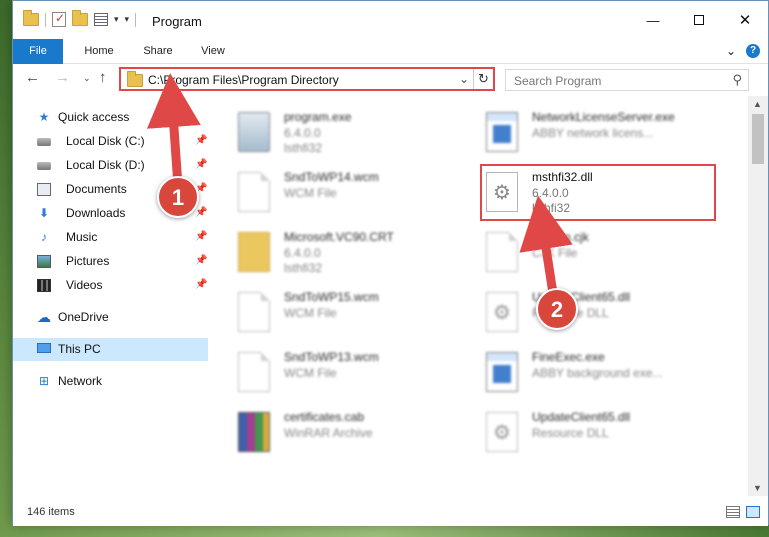 The width and height of the screenshot is (769, 537). I want to click on sidebar-item-label: Local Disk (C:), so click(105, 141).